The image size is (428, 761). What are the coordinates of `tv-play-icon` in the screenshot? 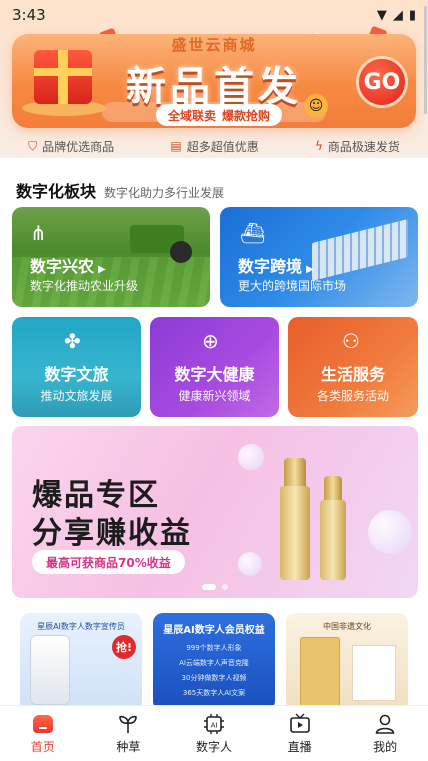 It's located at (300, 724).